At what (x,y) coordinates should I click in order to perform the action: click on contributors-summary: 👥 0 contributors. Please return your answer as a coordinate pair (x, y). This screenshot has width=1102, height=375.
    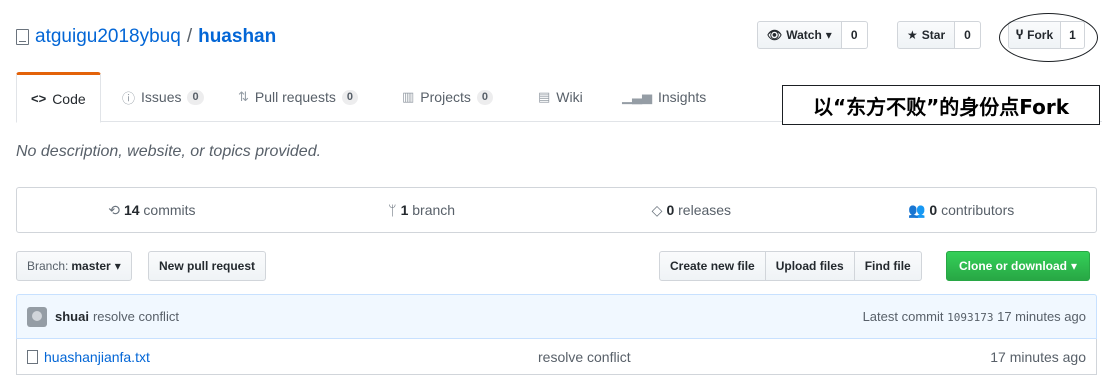
    Looking at the image, I should click on (961, 210).